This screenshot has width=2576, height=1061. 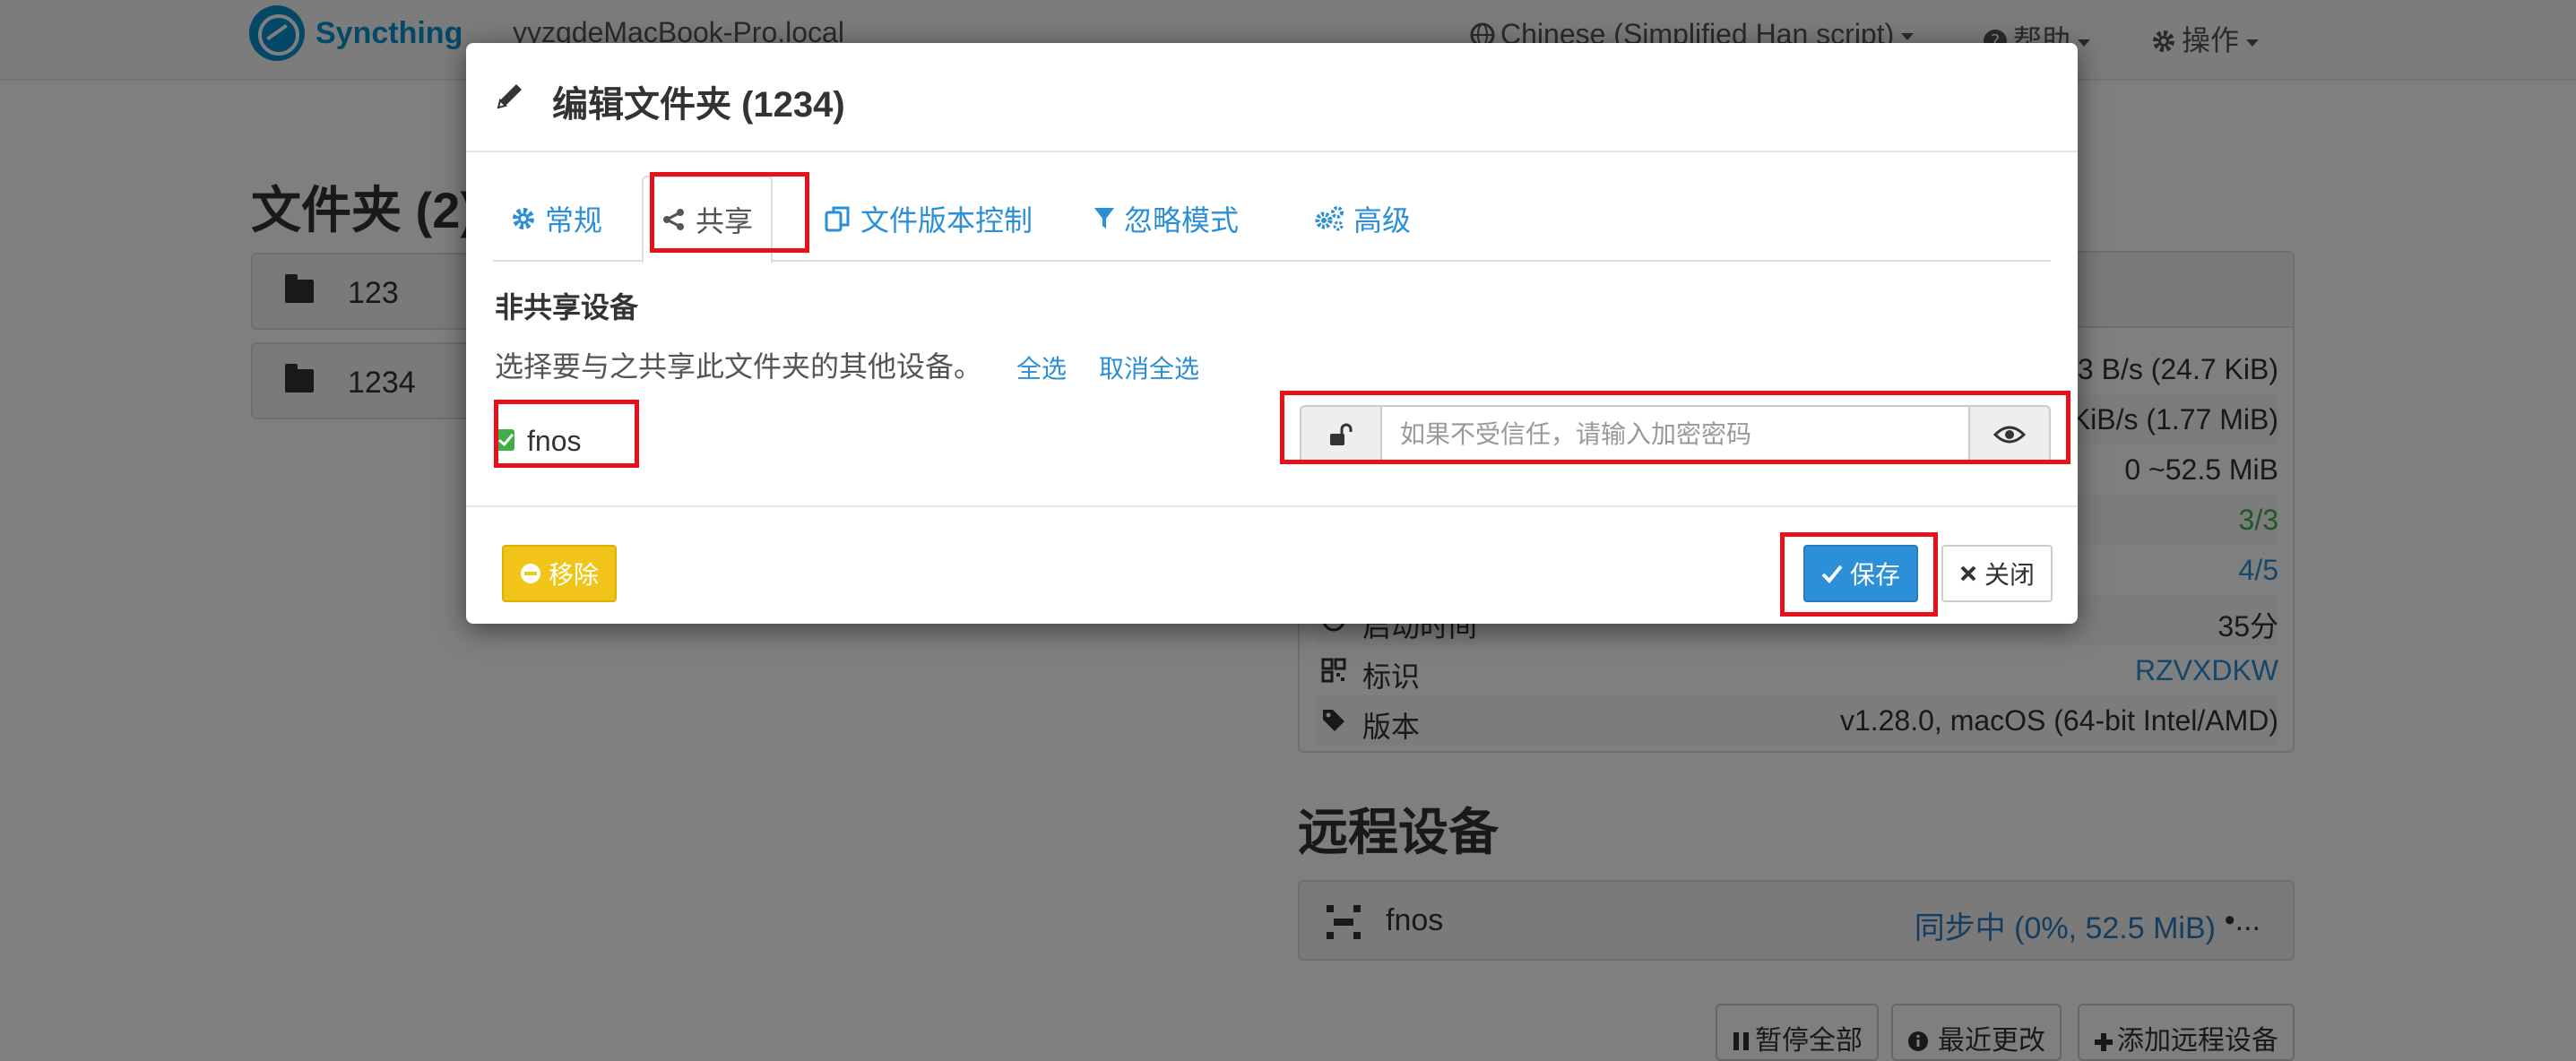 I want to click on tab-general-label: 常规, so click(x=574, y=221).